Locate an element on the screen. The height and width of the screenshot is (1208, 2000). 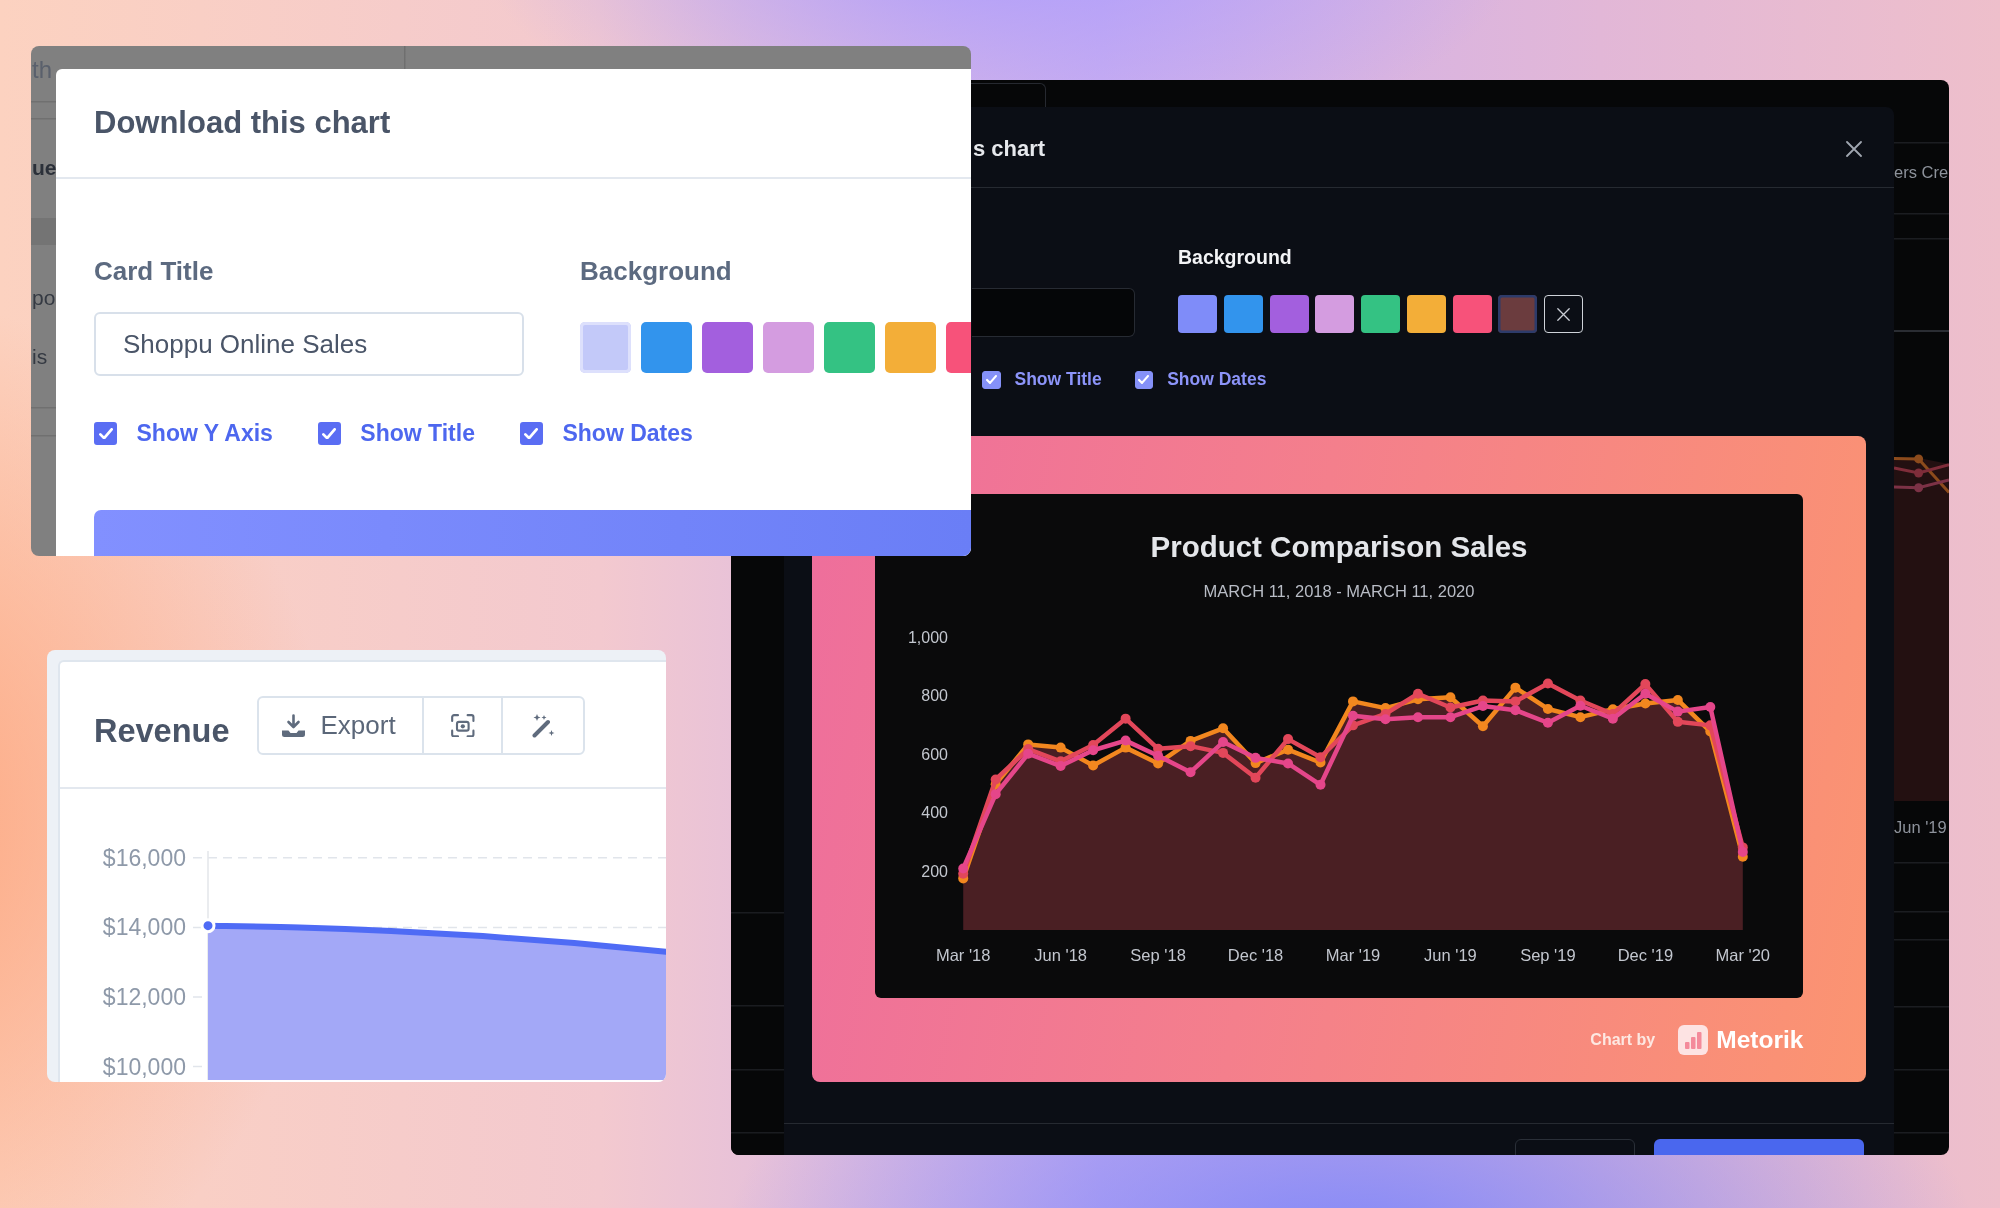
partial-text: po is located at coordinates (44, 298).